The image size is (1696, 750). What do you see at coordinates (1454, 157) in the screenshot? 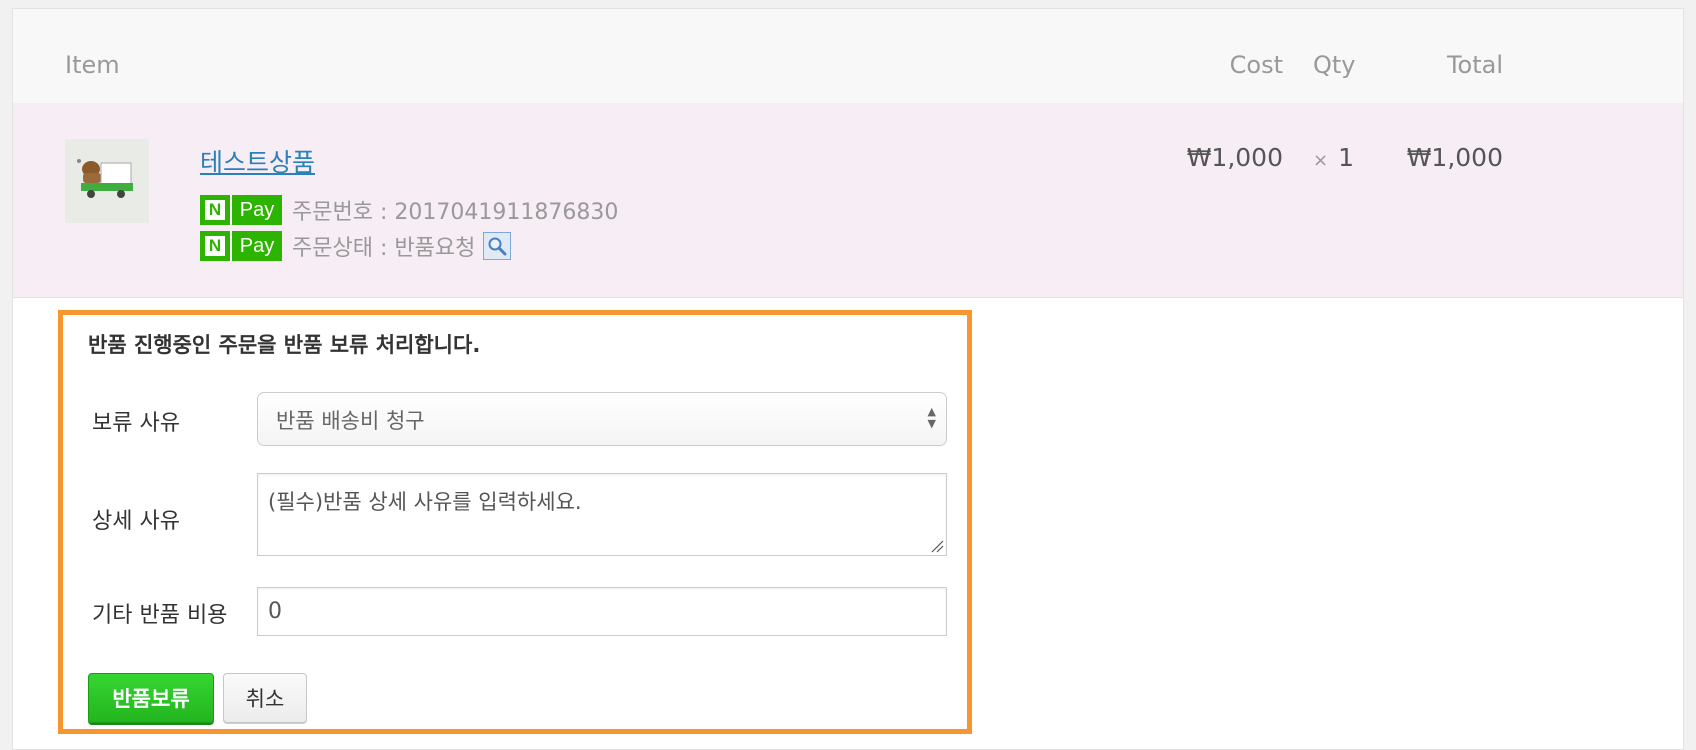
I see `row-total: ₩1,000` at bounding box center [1454, 157].